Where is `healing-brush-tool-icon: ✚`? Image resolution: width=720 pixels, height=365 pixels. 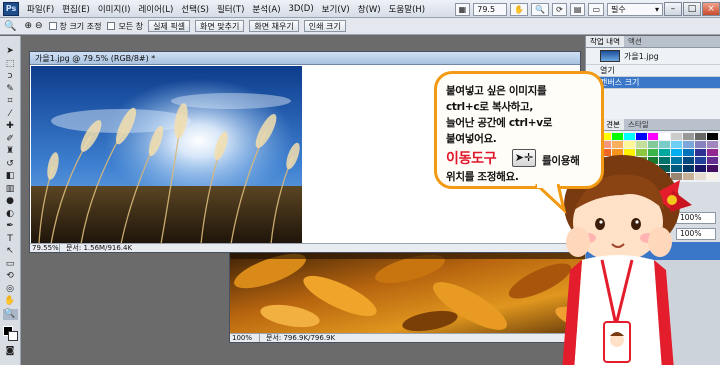
healing-brush-tool-icon: ✚ is located at coordinates (10, 126).